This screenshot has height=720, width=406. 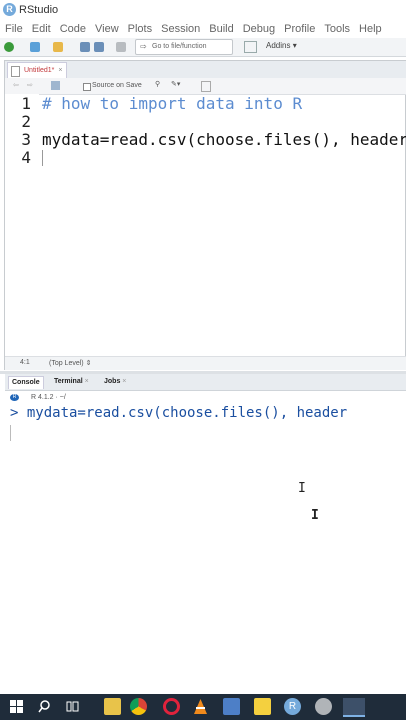 I want to click on settings-icon, so click(x=231, y=706).